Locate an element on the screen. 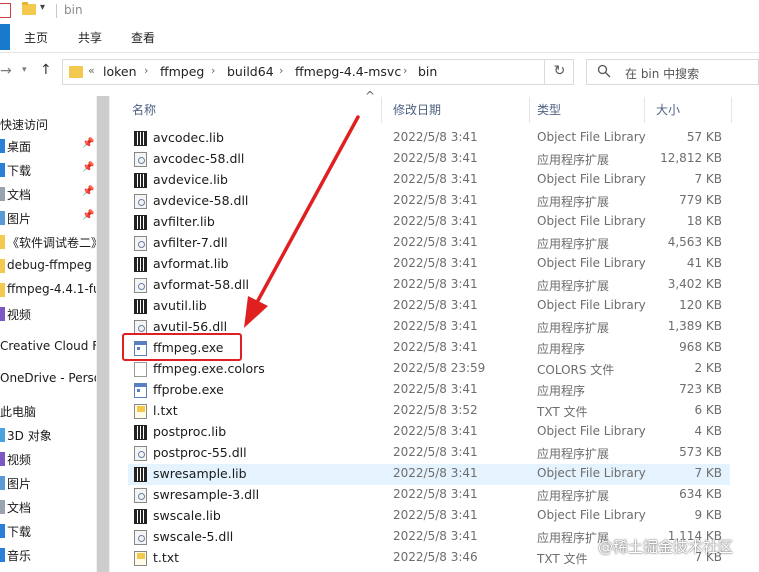  annotation-highlight-box is located at coordinates (182, 347).